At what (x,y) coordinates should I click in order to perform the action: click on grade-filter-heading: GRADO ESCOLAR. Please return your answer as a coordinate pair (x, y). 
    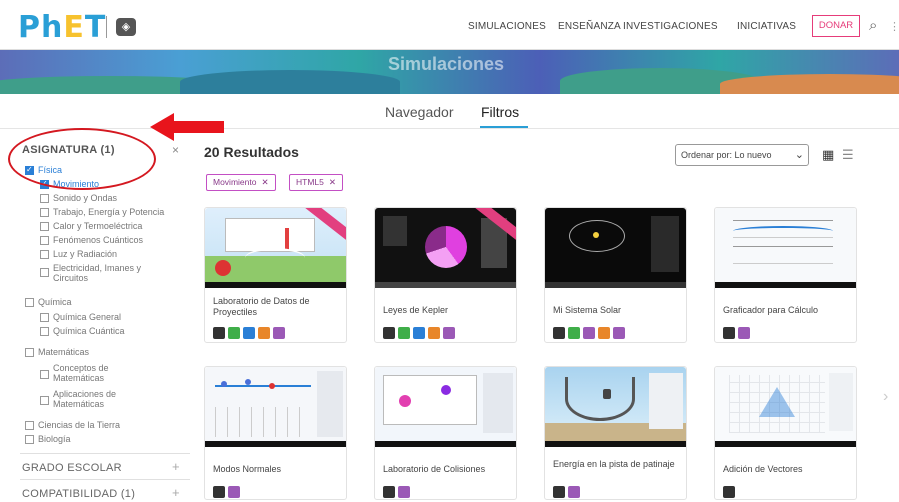
    Looking at the image, I should click on (72, 468).